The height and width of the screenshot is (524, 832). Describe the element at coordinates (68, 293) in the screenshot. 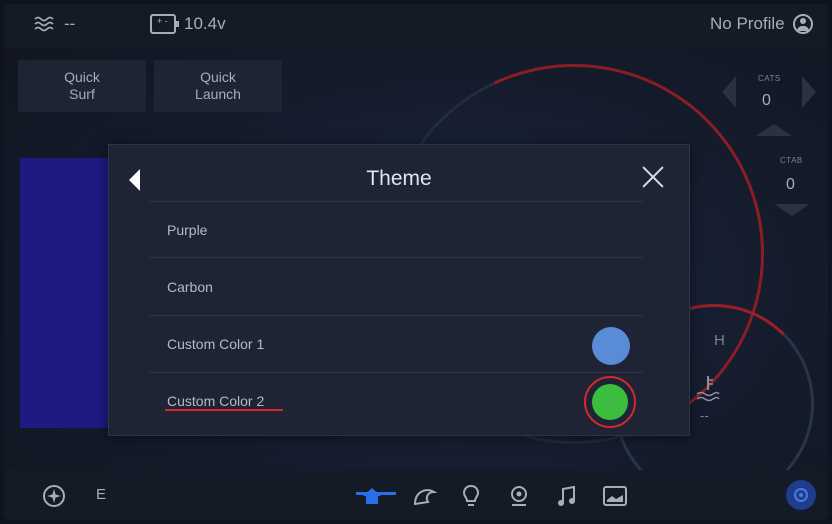

I see `left-color-panel` at that location.